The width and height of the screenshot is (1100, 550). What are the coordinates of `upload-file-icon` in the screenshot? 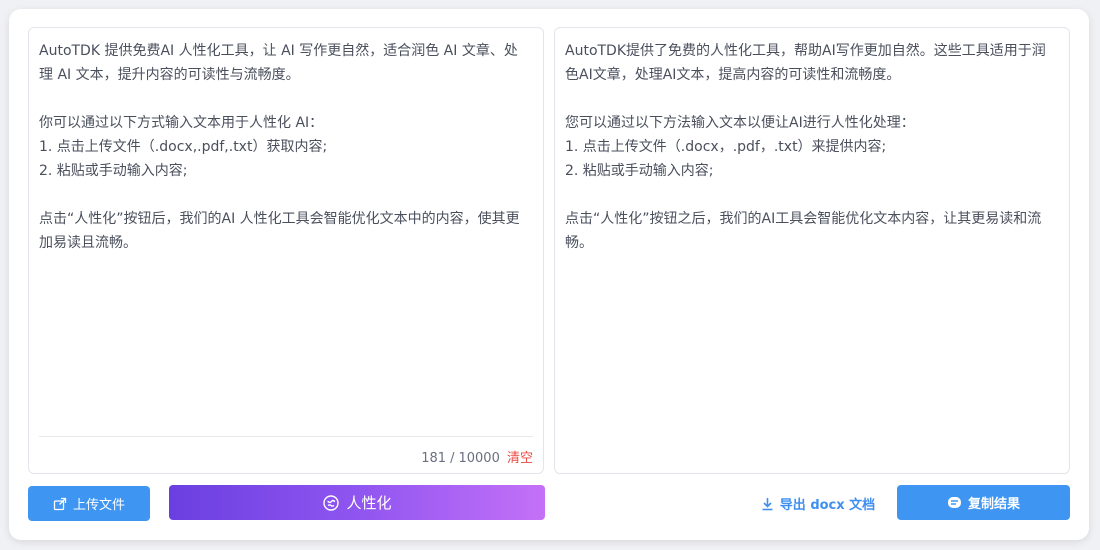 It's located at (60, 504).